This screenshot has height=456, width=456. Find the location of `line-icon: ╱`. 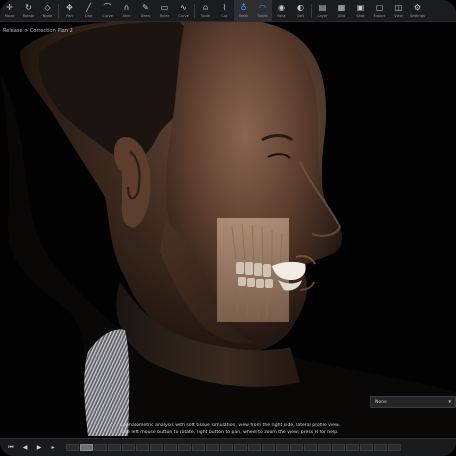

line-icon: ╱ is located at coordinates (88, 7).